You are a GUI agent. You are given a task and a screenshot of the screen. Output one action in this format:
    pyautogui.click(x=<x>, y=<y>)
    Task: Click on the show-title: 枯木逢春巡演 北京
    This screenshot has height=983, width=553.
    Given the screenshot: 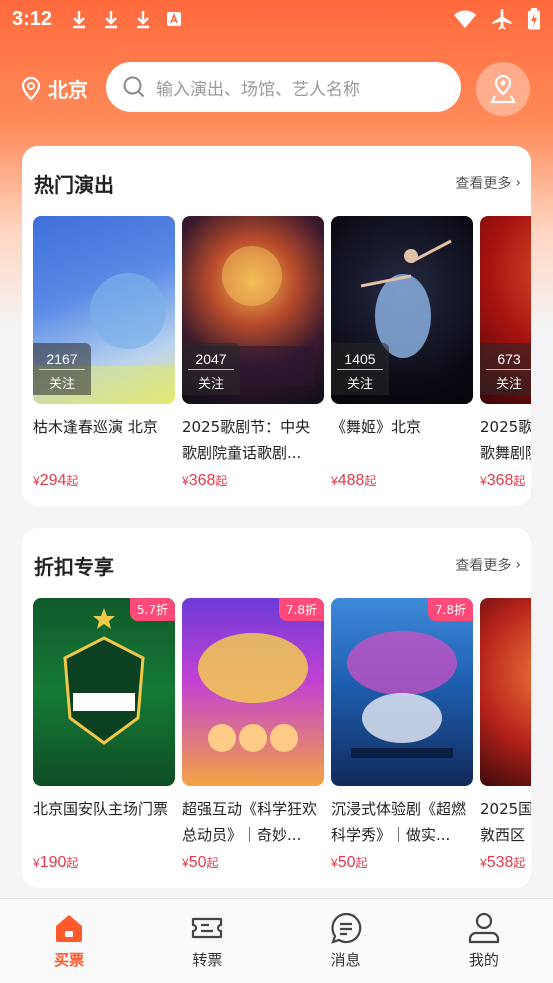 What is the action you would take?
    pyautogui.click(x=95, y=427)
    